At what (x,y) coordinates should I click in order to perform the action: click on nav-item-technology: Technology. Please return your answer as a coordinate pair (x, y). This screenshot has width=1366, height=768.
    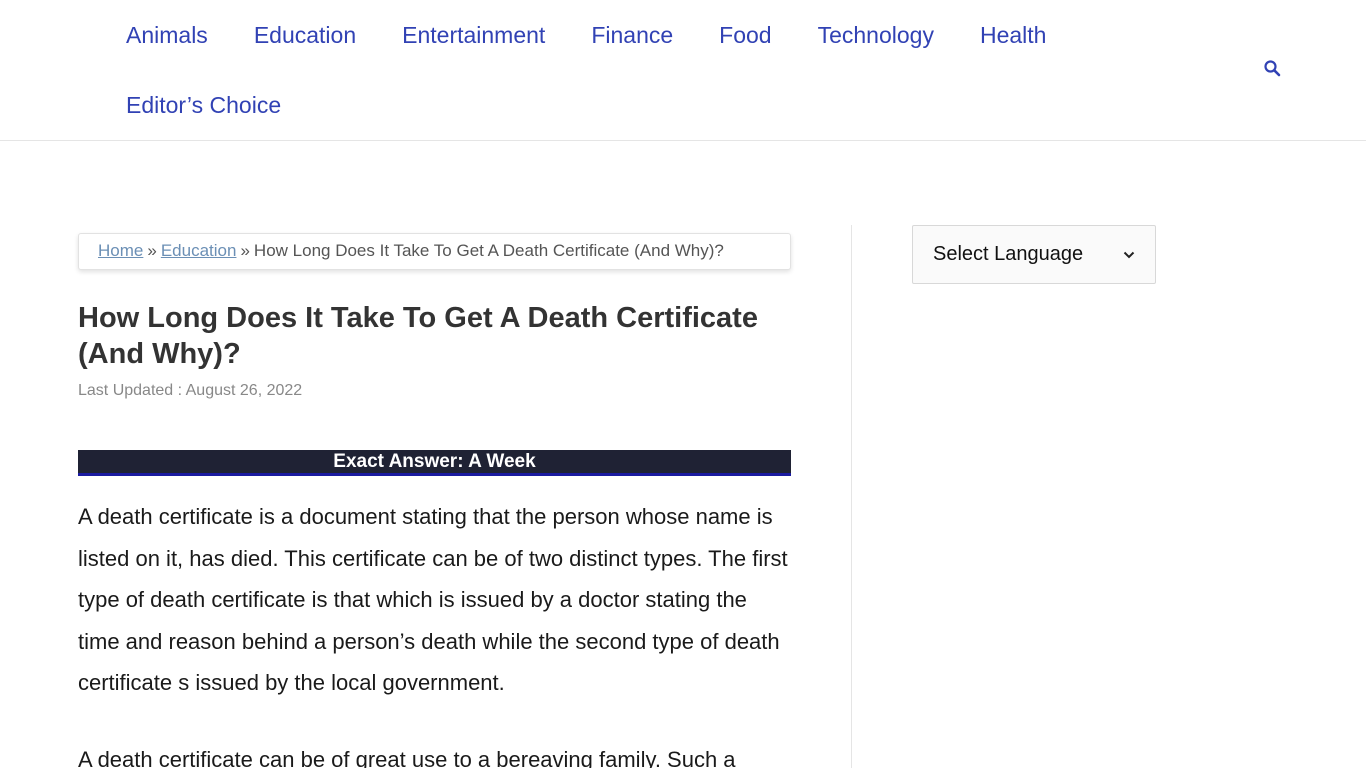
    Looking at the image, I should click on (876, 35).